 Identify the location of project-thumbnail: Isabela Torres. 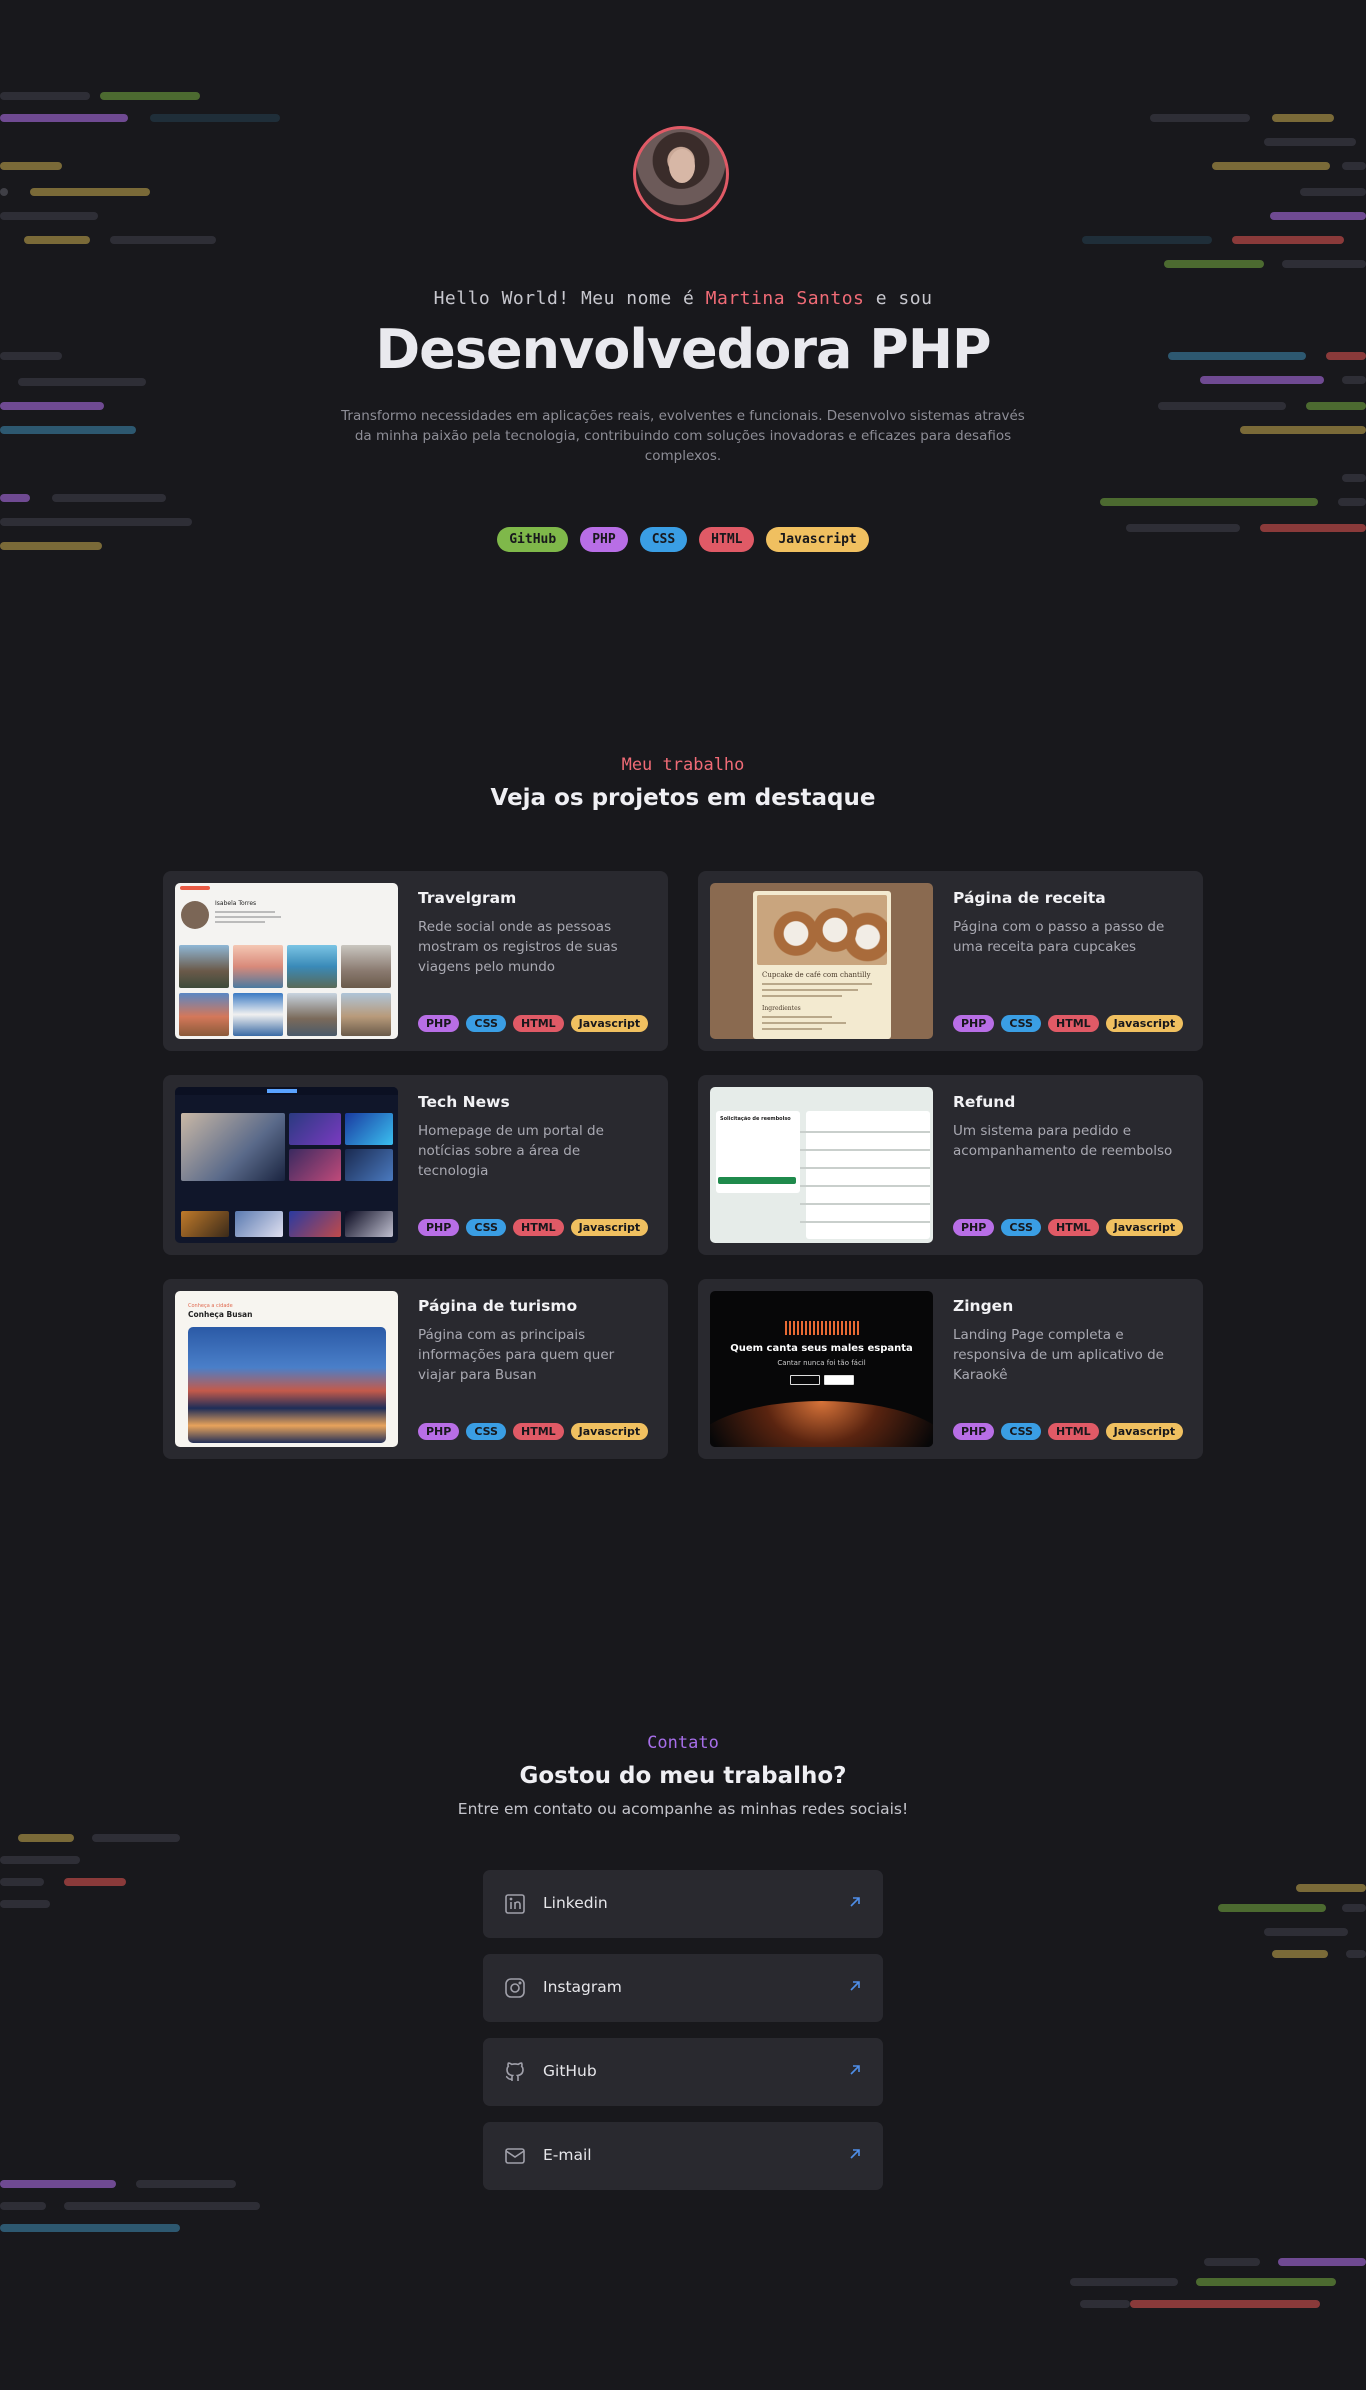
(286, 961).